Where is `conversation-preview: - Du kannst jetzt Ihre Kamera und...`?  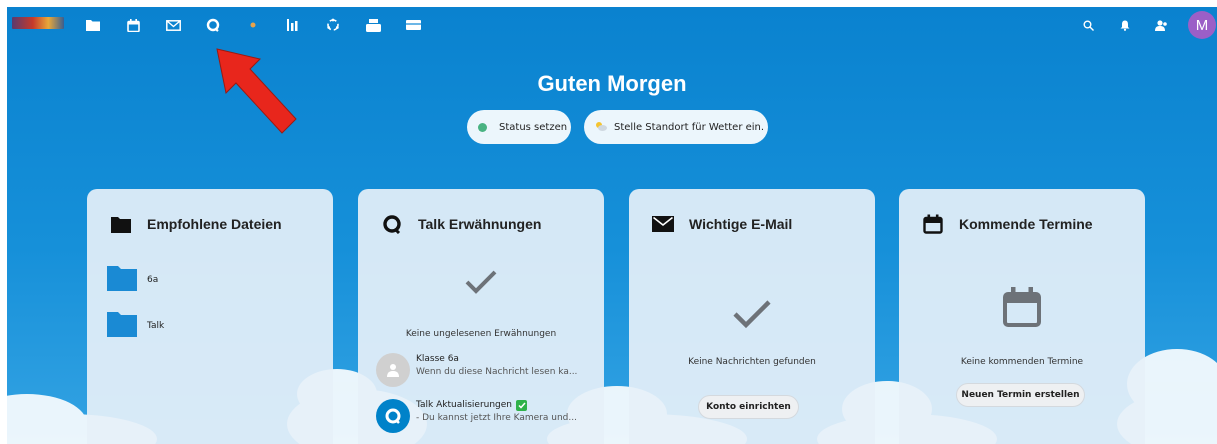 conversation-preview: - Du kannst jetzt Ihre Kamera und... is located at coordinates (496, 418).